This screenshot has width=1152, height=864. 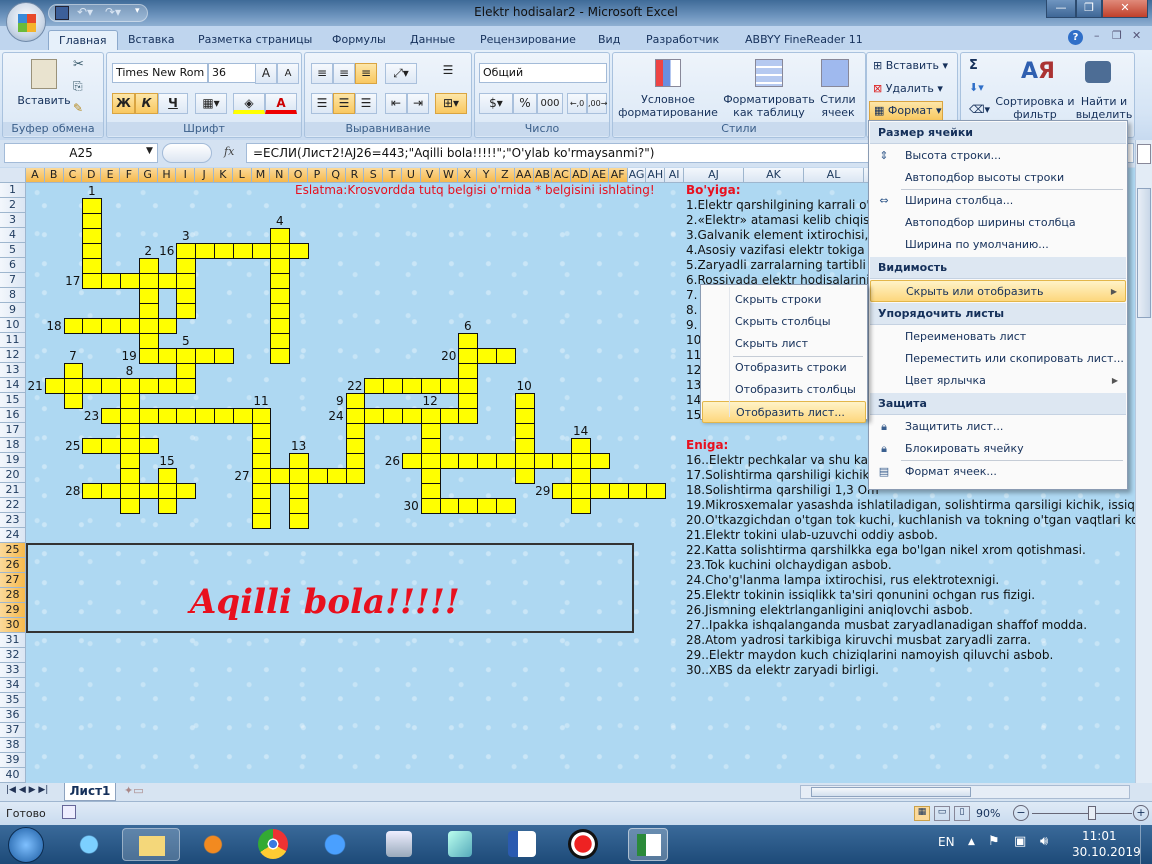 What do you see at coordinates (13, 550) in the screenshot?
I see `row-header: 25` at bounding box center [13, 550].